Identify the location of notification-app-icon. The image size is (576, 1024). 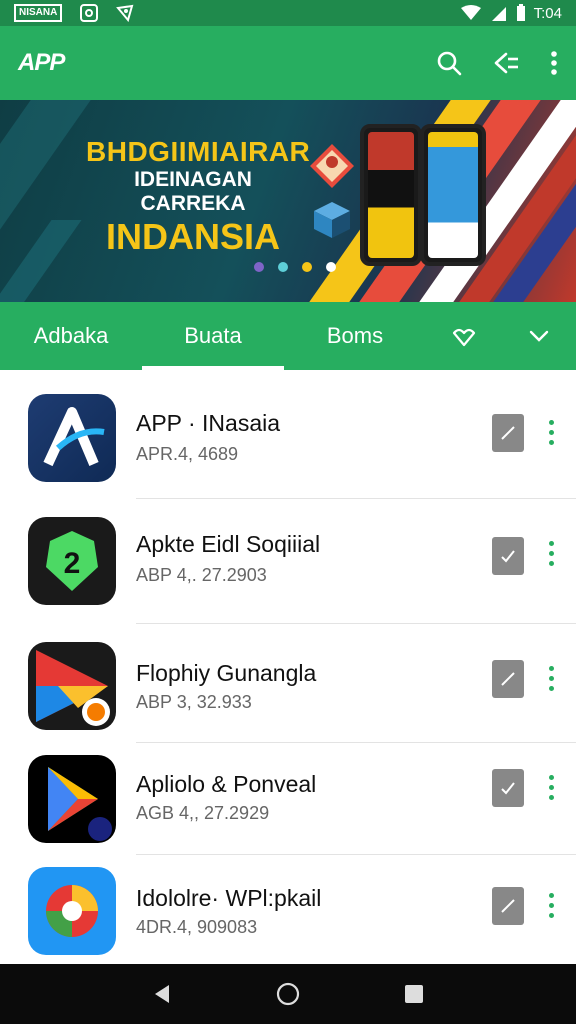
(125, 13).